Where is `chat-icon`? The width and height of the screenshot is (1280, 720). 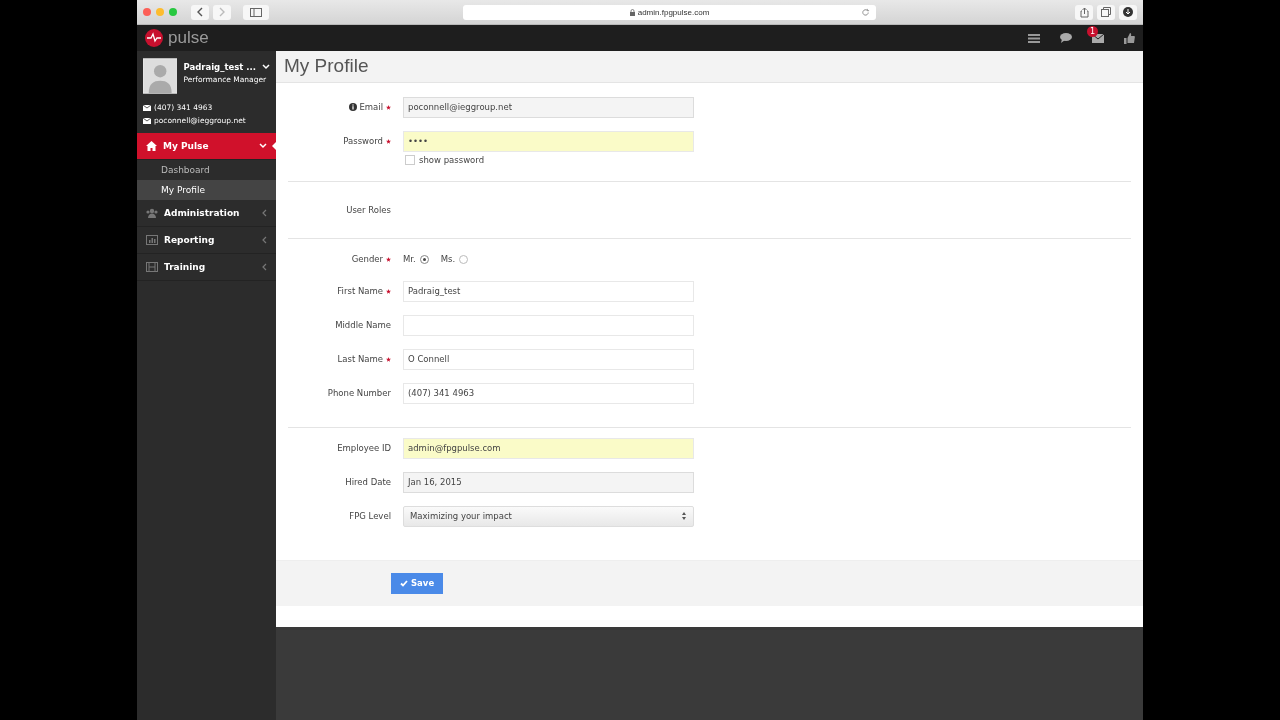 chat-icon is located at coordinates (1066, 38).